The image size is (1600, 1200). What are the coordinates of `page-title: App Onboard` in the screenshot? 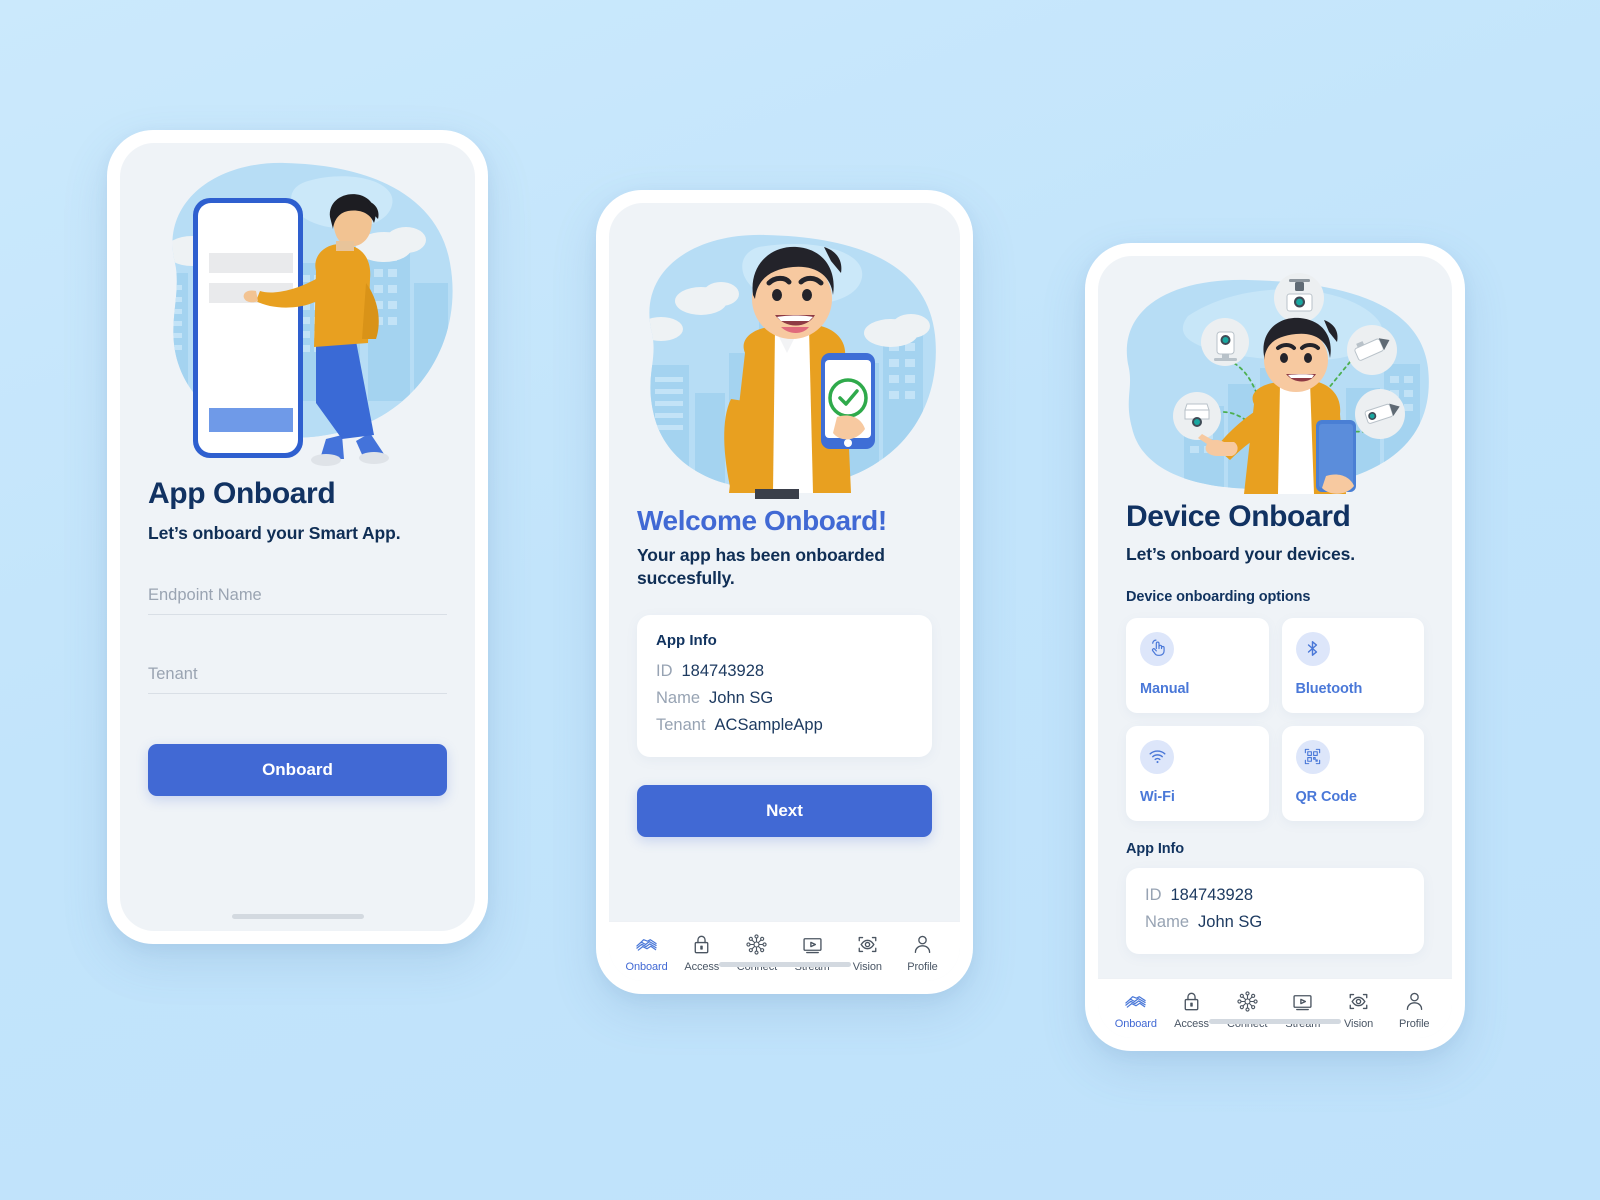 It's located at (242, 493).